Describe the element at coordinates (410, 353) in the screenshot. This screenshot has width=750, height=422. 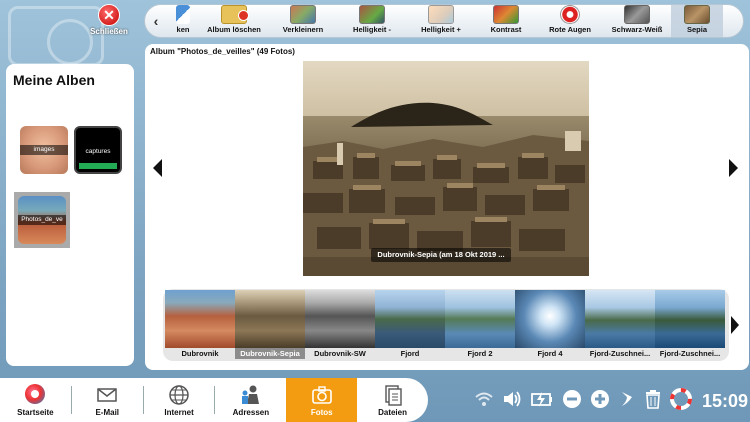
I see `filmstrip-label: Fjord` at that location.